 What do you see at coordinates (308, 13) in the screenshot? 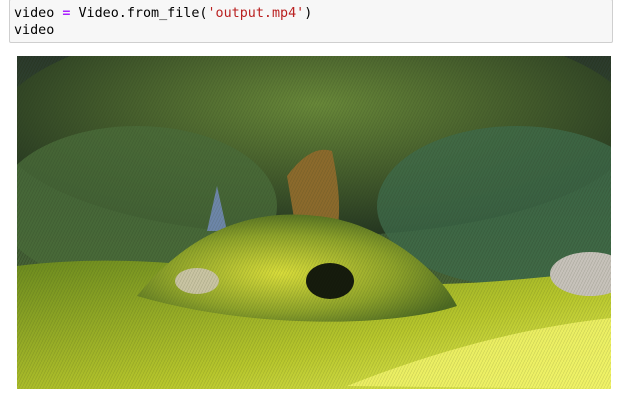
I see `code-token-close: )` at bounding box center [308, 13].